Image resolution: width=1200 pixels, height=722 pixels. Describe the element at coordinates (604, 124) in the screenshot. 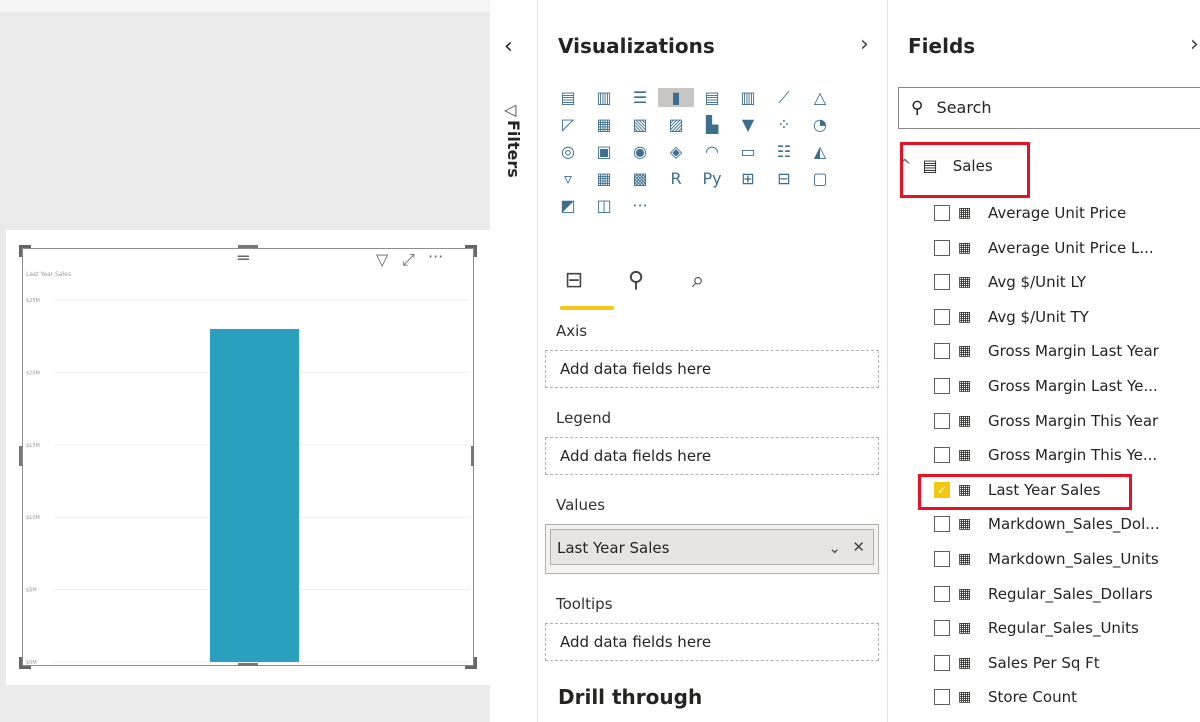

I see `line-stacked-column-chart-icon: ▦` at that location.